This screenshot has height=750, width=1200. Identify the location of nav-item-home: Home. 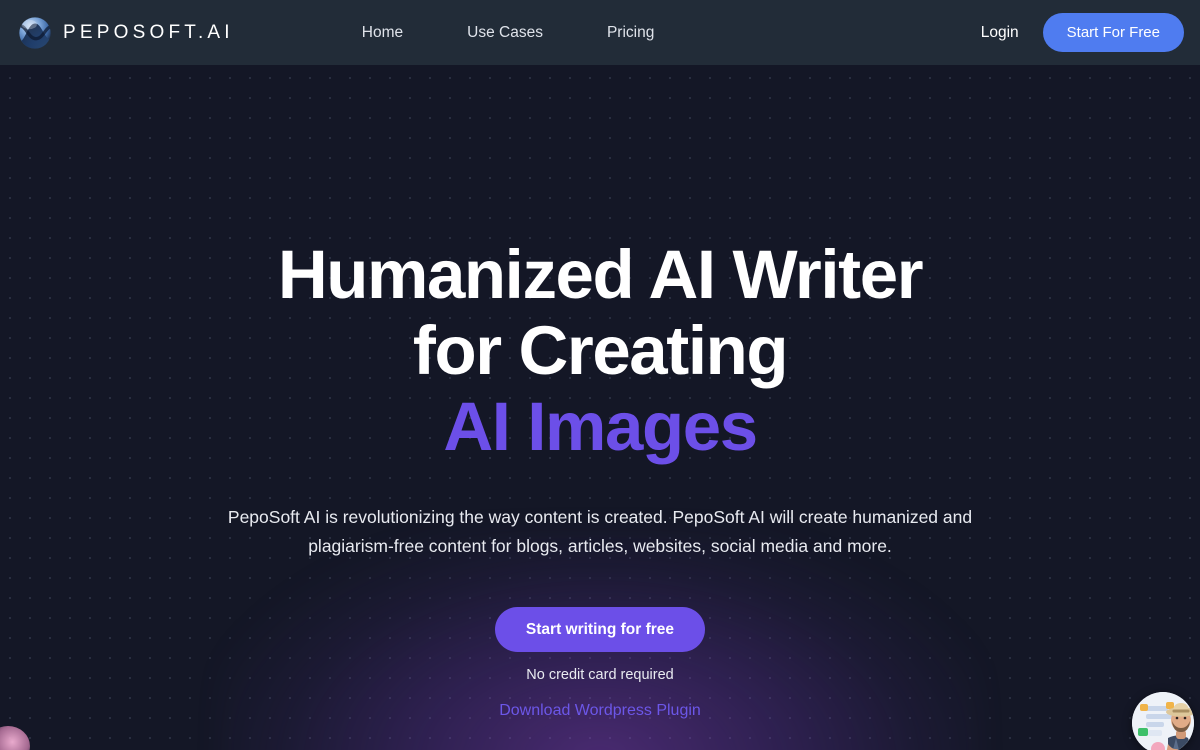
(382, 33).